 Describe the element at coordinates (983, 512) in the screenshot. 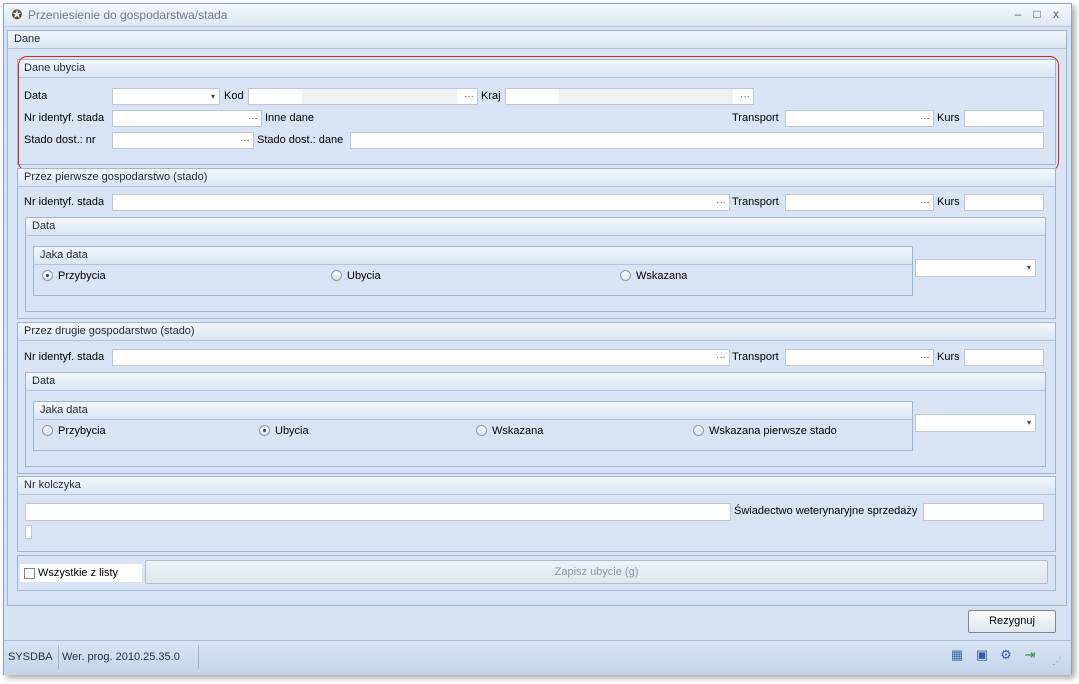

I see `swiadectwo-field` at that location.